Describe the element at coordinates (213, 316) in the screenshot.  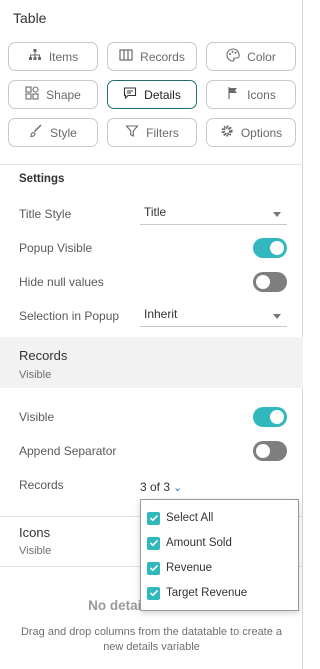
I see `selection-popup-select: Inherit` at that location.